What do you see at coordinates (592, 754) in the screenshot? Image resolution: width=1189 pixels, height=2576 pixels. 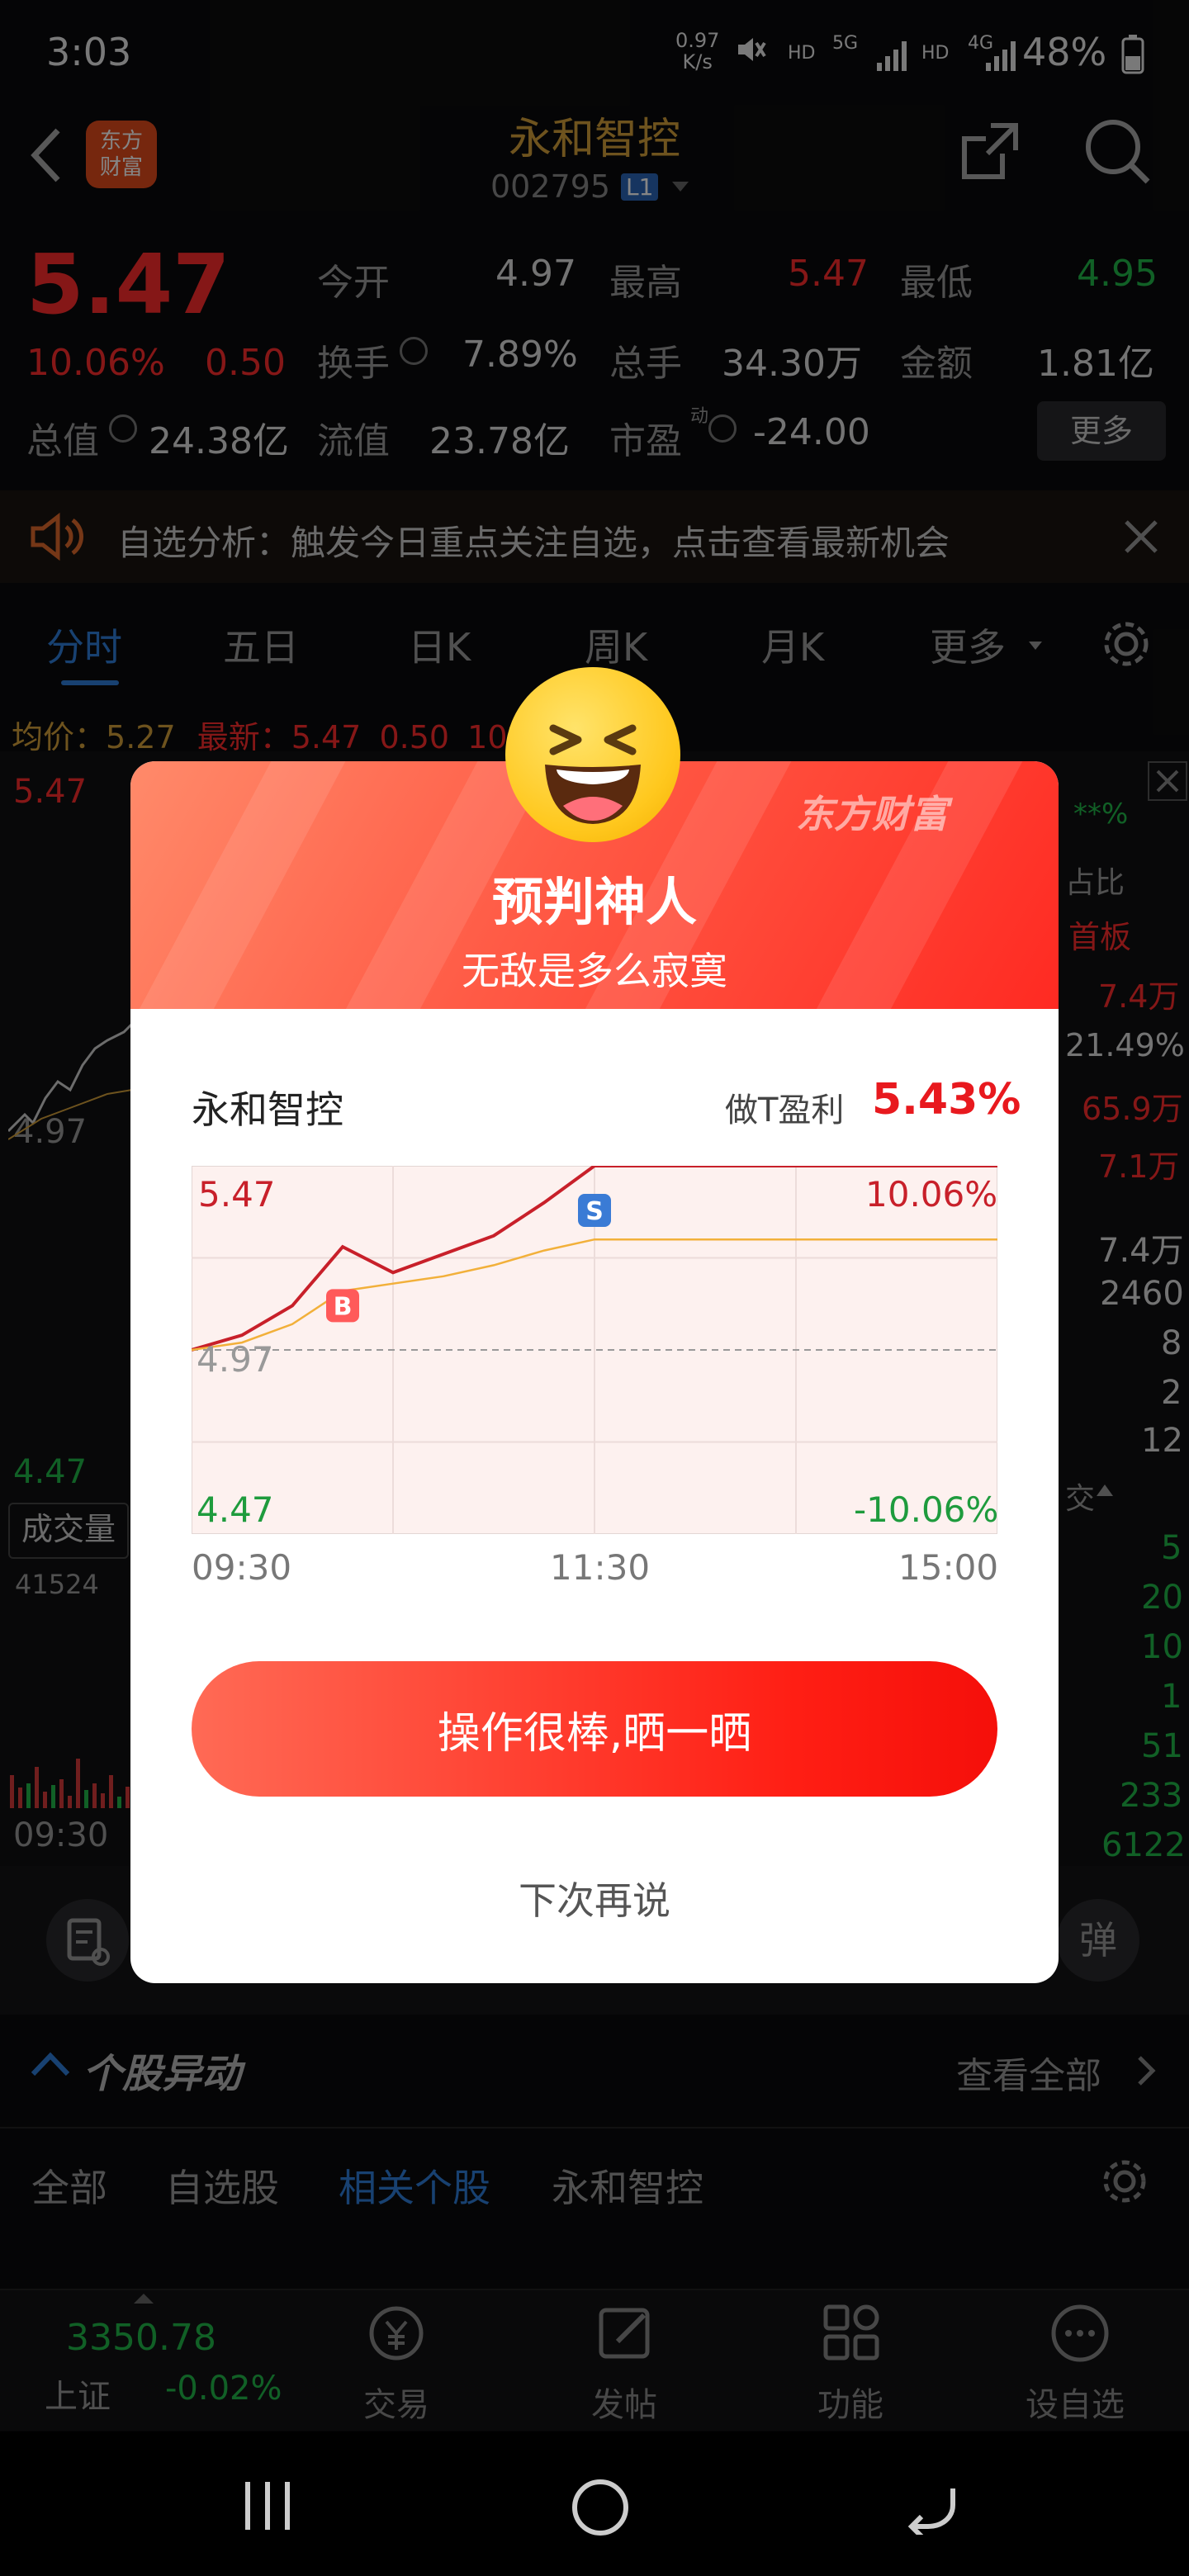 I see `laughing-face-icon` at bounding box center [592, 754].